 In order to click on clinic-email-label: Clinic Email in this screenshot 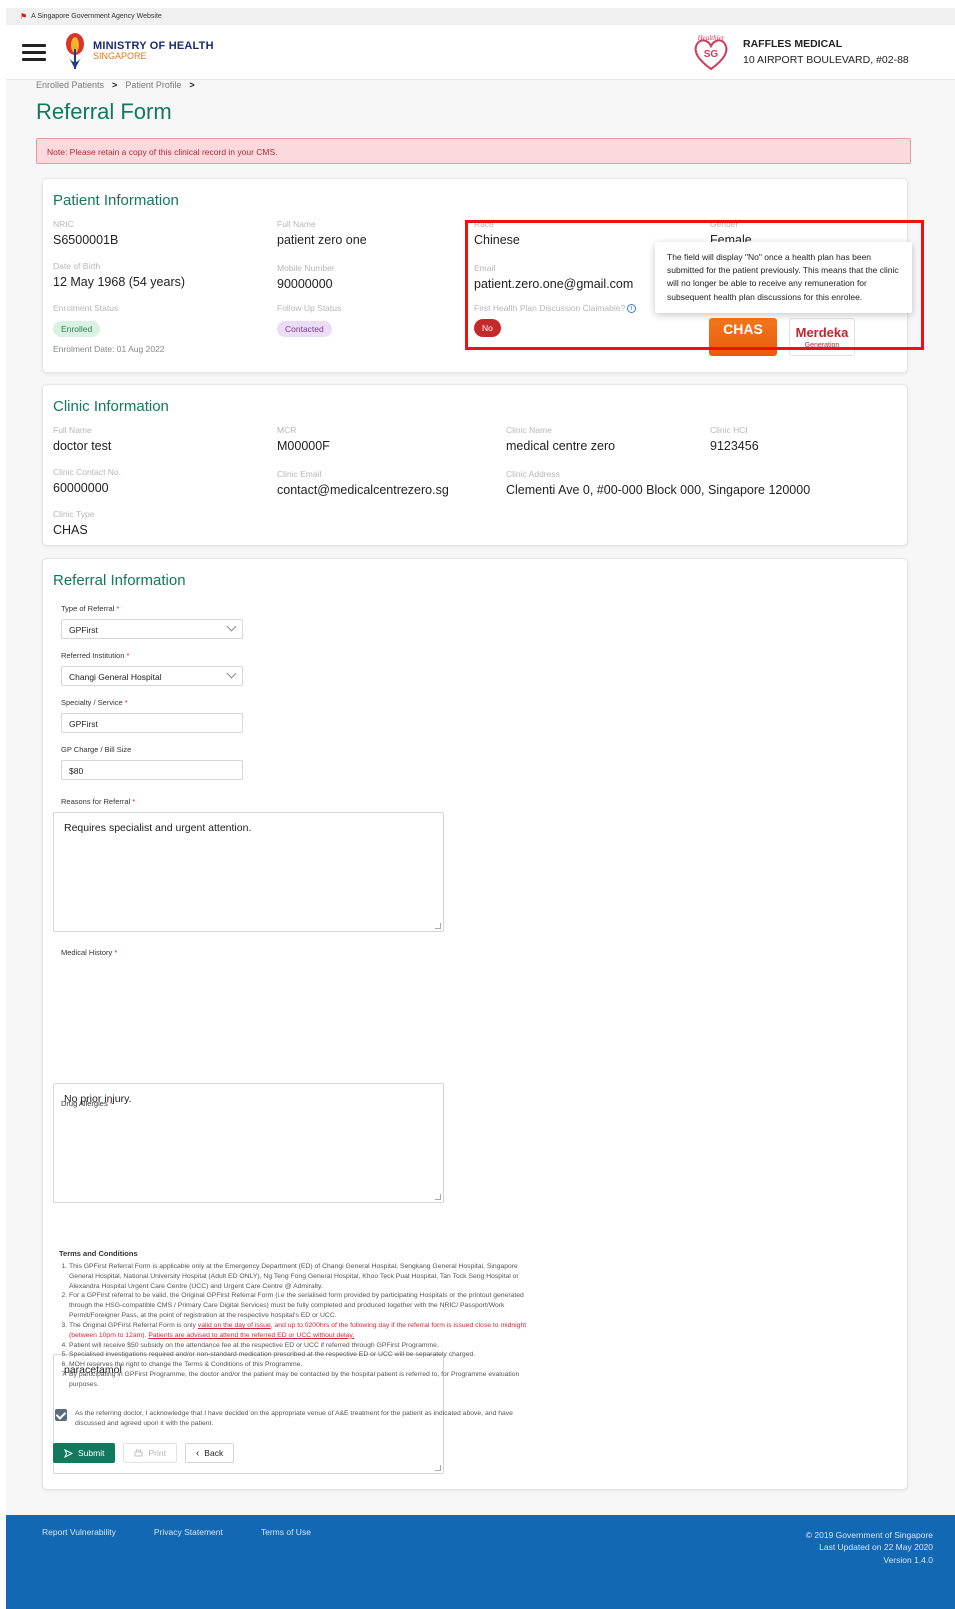, I will do `click(299, 474)`.